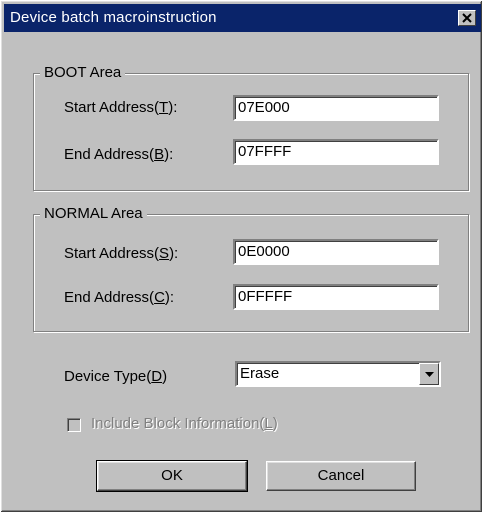 The height and width of the screenshot is (513, 483). I want to click on device-type-select: Erase, so click(338, 374).